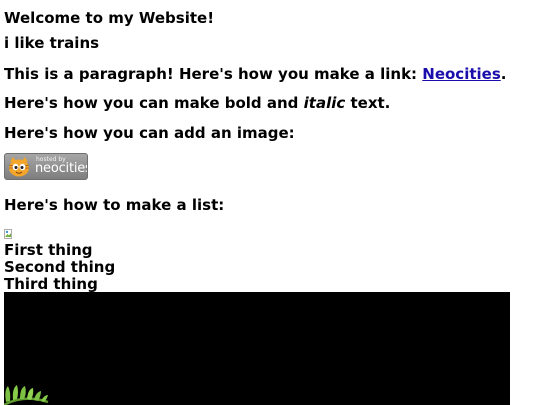 This screenshot has height=405, width=540. Describe the element at coordinates (324, 103) in the screenshot. I see `italic-word: italic` at that location.